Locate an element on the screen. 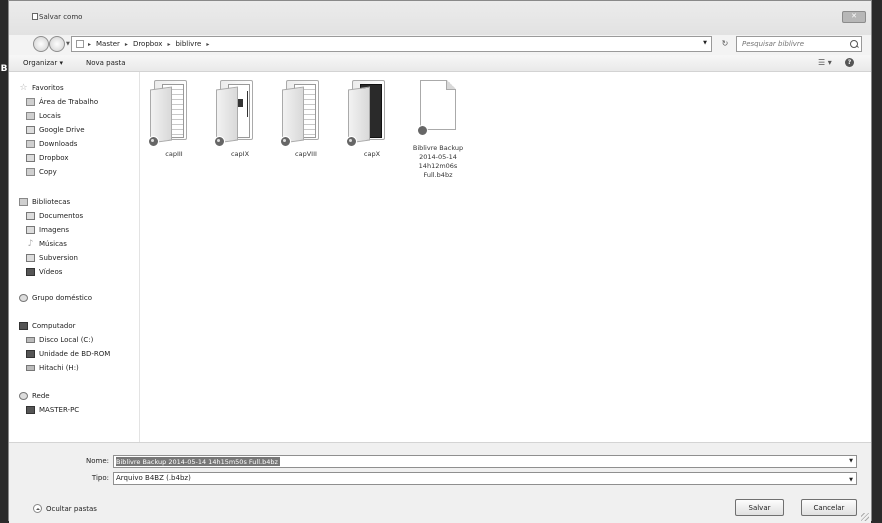  nav-item-copy: Copy is located at coordinates (41, 172).